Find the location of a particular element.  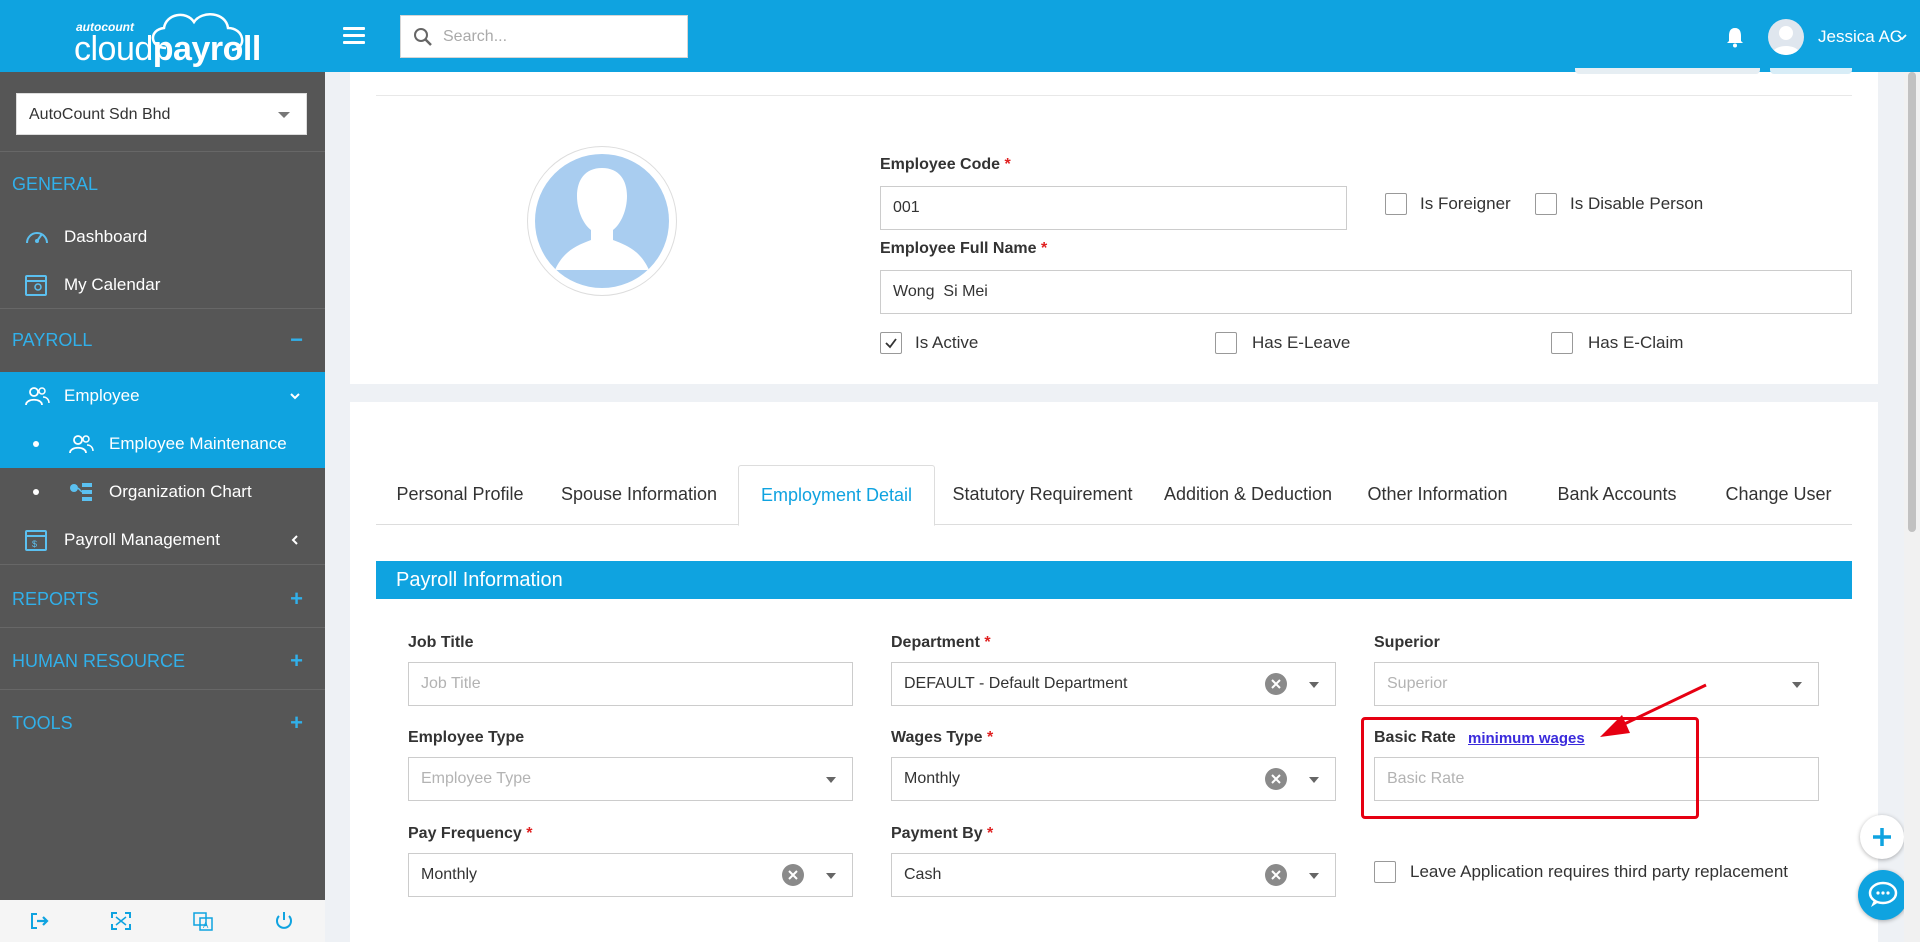

divider is located at coordinates (162, 564).